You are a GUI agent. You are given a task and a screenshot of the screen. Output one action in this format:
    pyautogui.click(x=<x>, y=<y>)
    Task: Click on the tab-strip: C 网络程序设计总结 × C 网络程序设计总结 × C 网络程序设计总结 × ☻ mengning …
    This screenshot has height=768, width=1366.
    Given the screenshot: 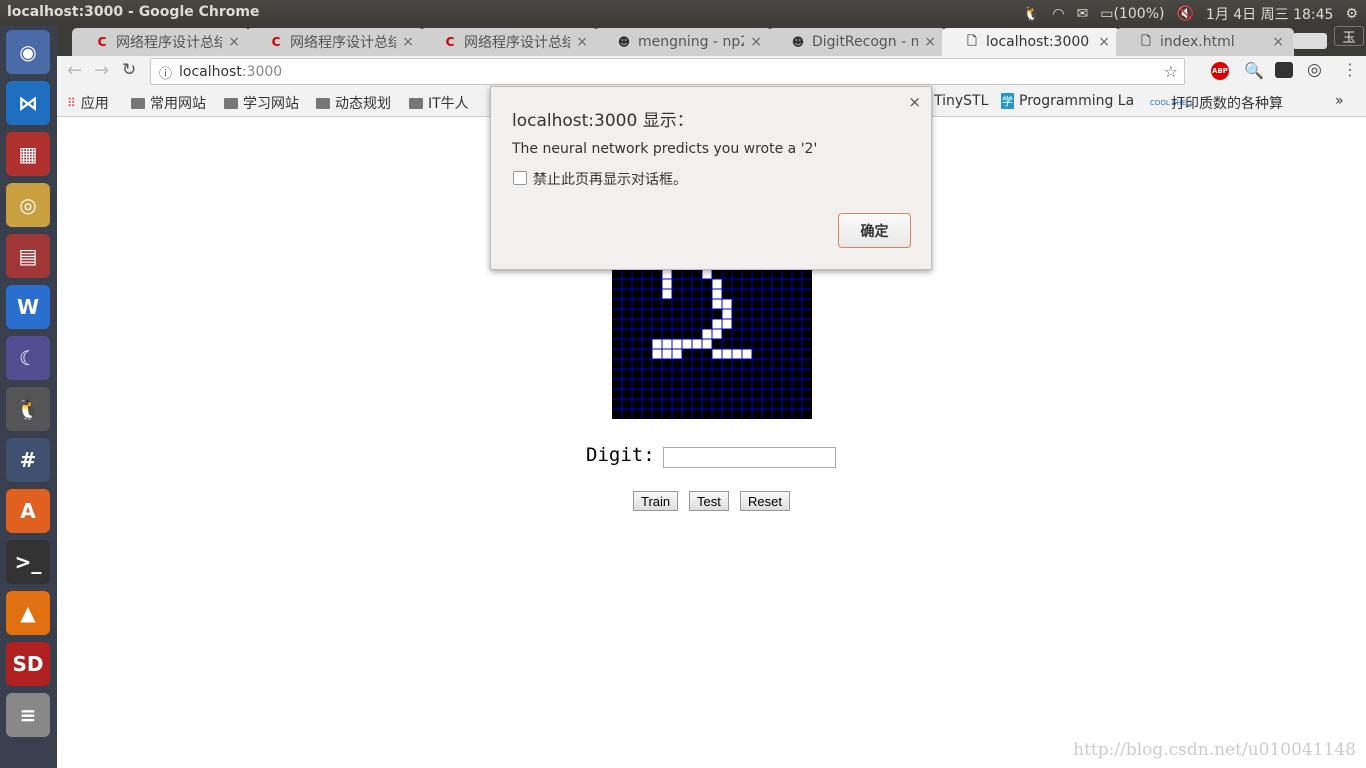 What is the action you would take?
    pyautogui.click(x=711, y=40)
    